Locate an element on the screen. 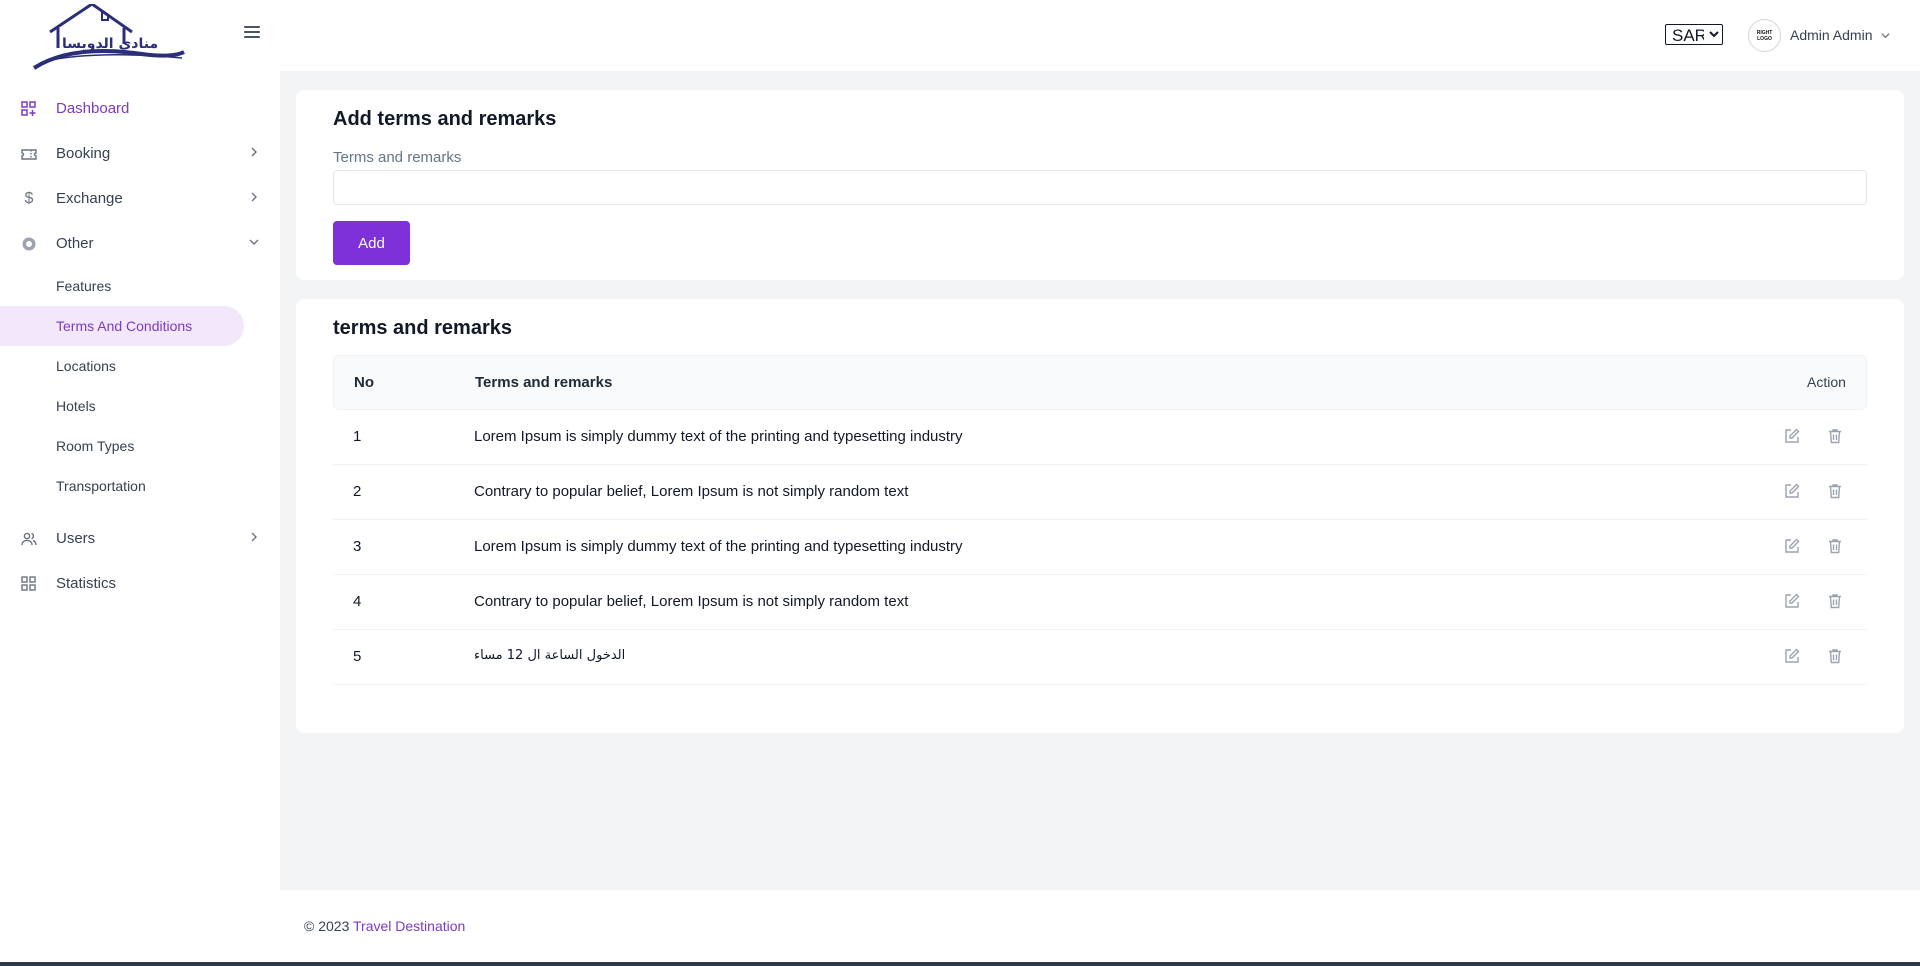 This screenshot has height=966, width=1920. window-bottom-bar is located at coordinates (960, 964).